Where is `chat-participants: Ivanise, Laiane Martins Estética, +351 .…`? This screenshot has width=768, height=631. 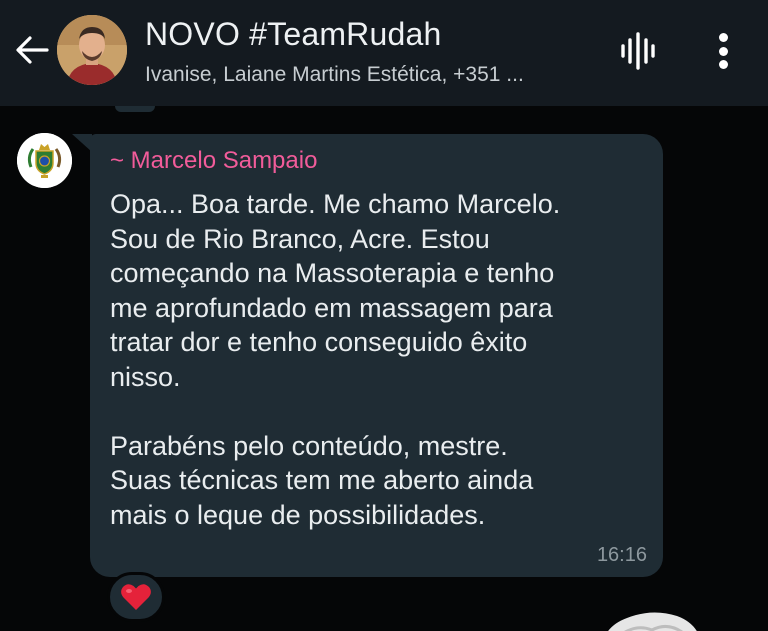
chat-participants: Ivanise, Laiane Martins Estética, +351 .… is located at coordinates (370, 75).